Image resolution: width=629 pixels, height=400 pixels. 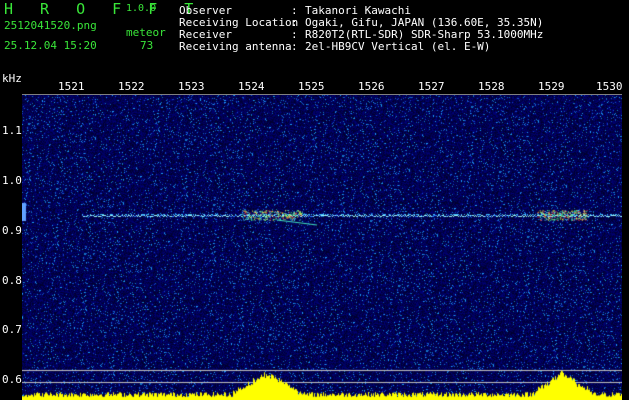 I want to click on x-tick-label: 1523, so click(x=191, y=86).